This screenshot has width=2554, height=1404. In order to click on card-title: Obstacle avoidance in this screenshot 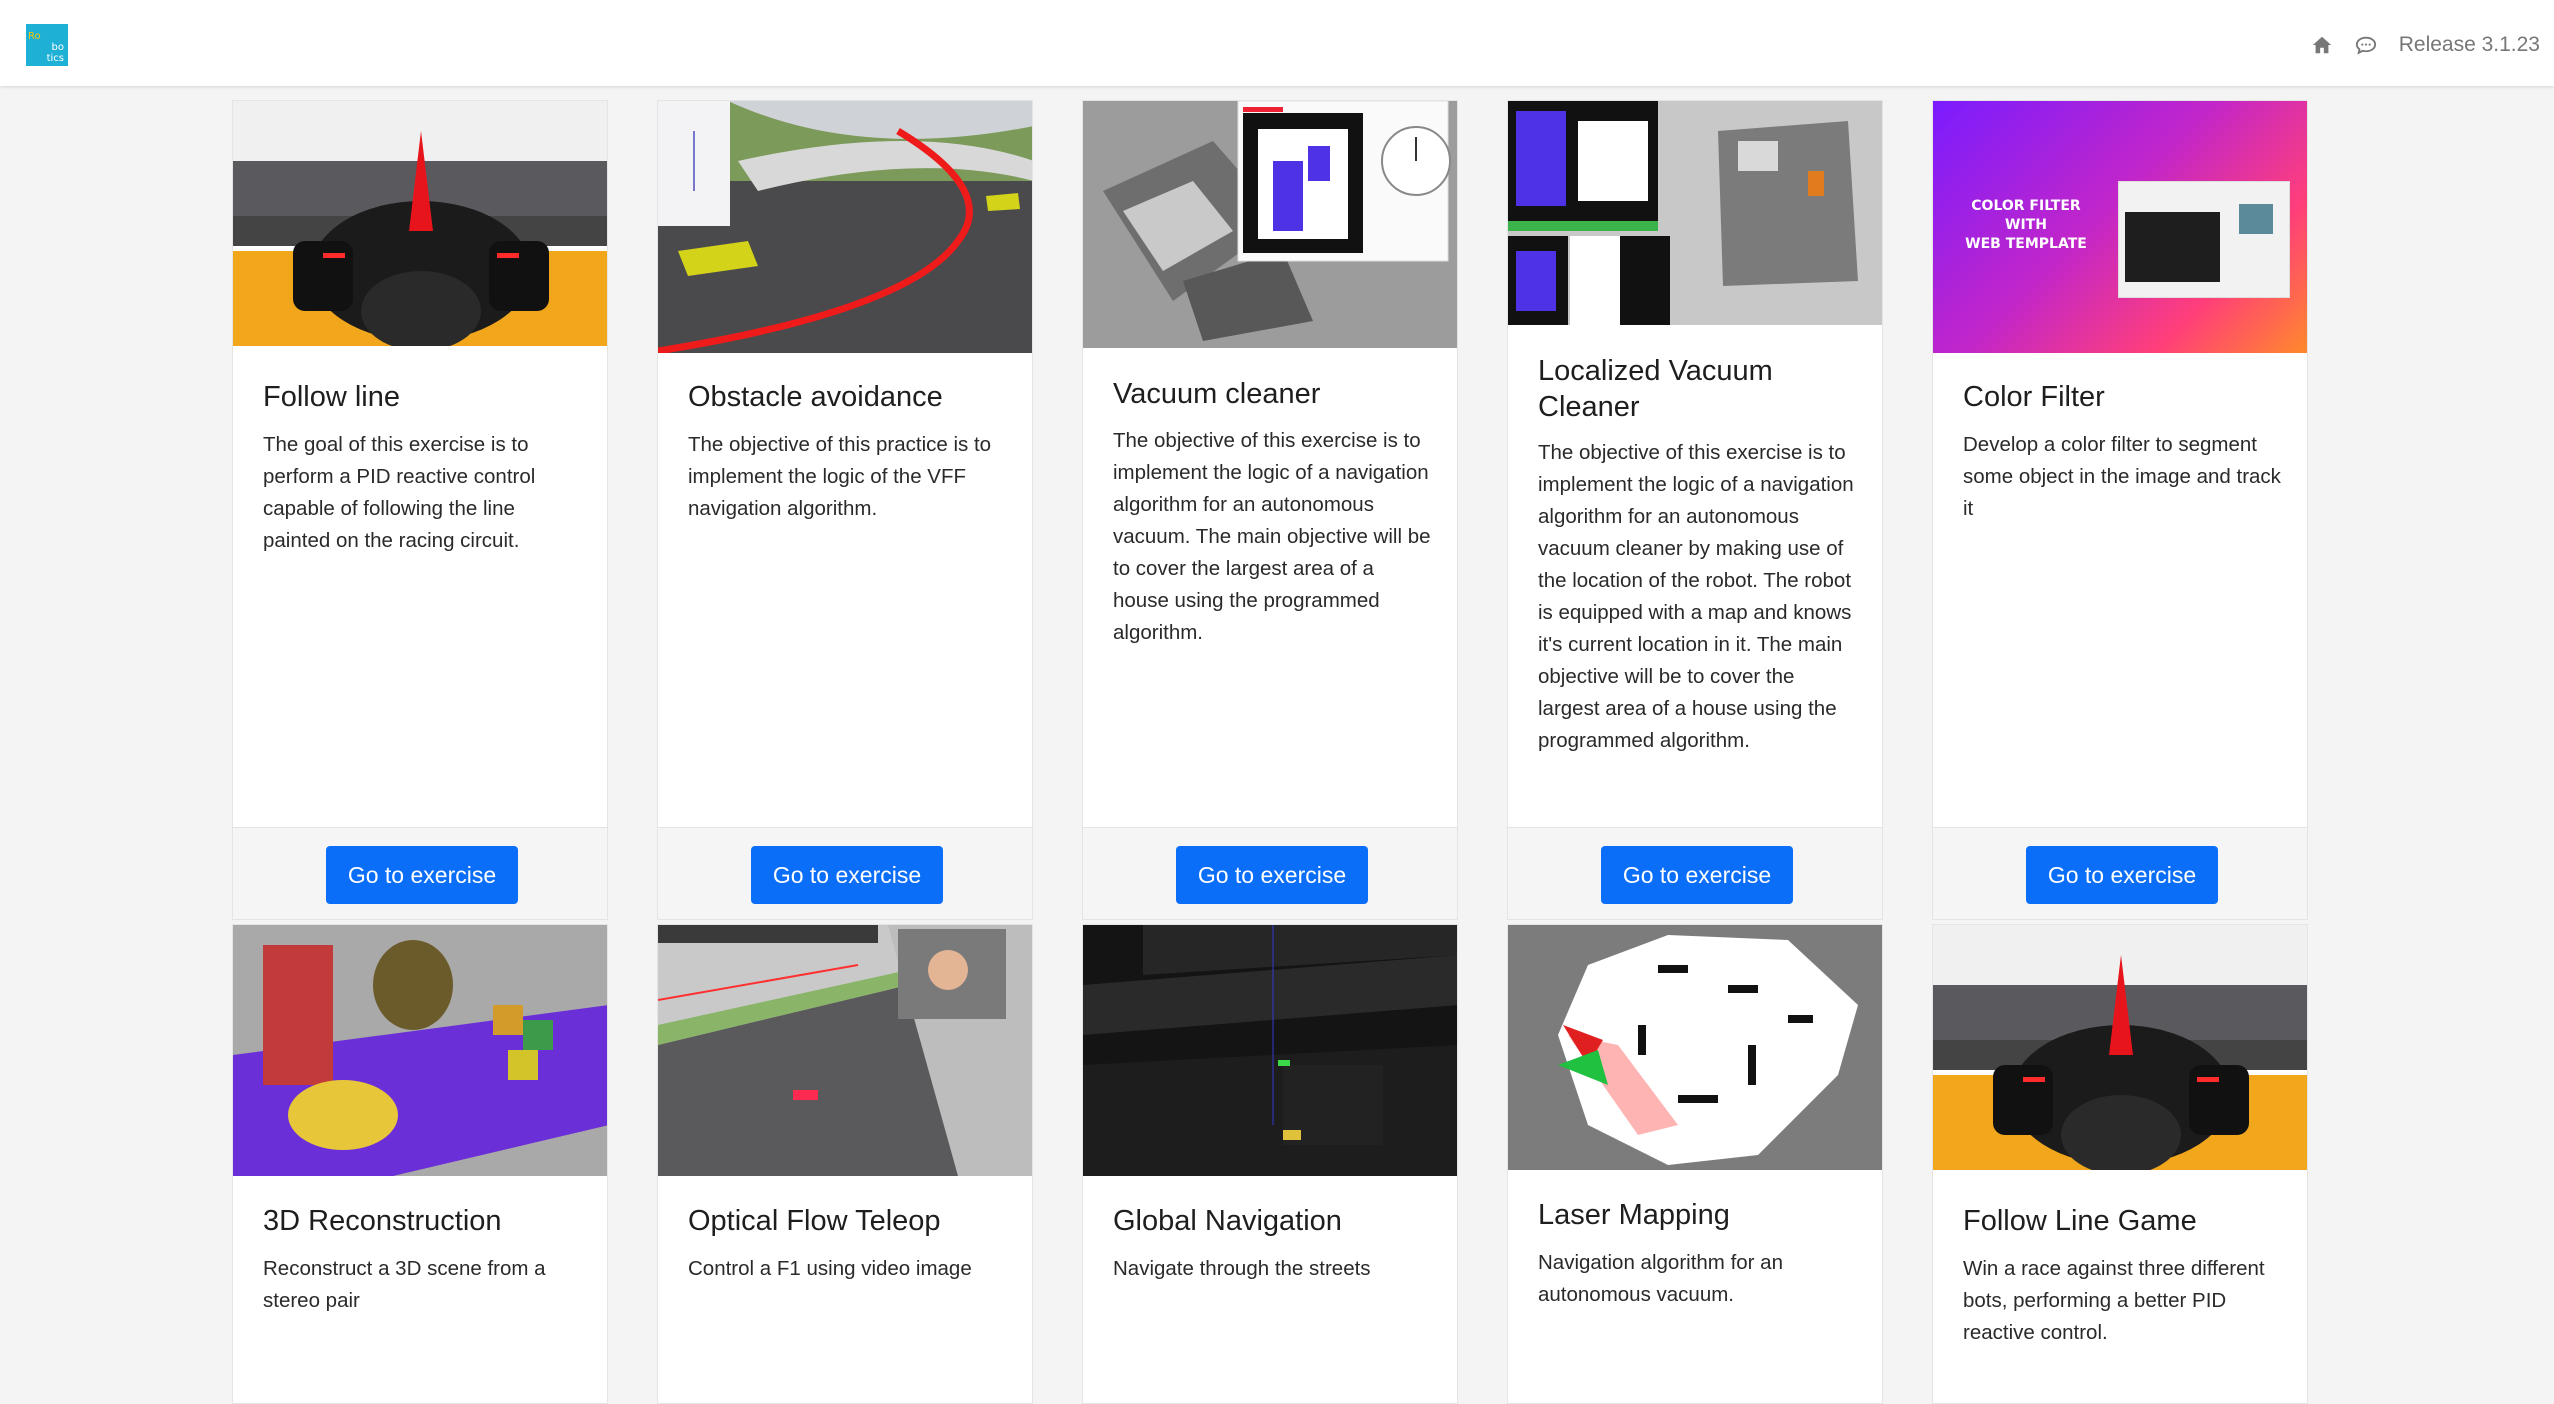, I will do `click(815, 397)`.